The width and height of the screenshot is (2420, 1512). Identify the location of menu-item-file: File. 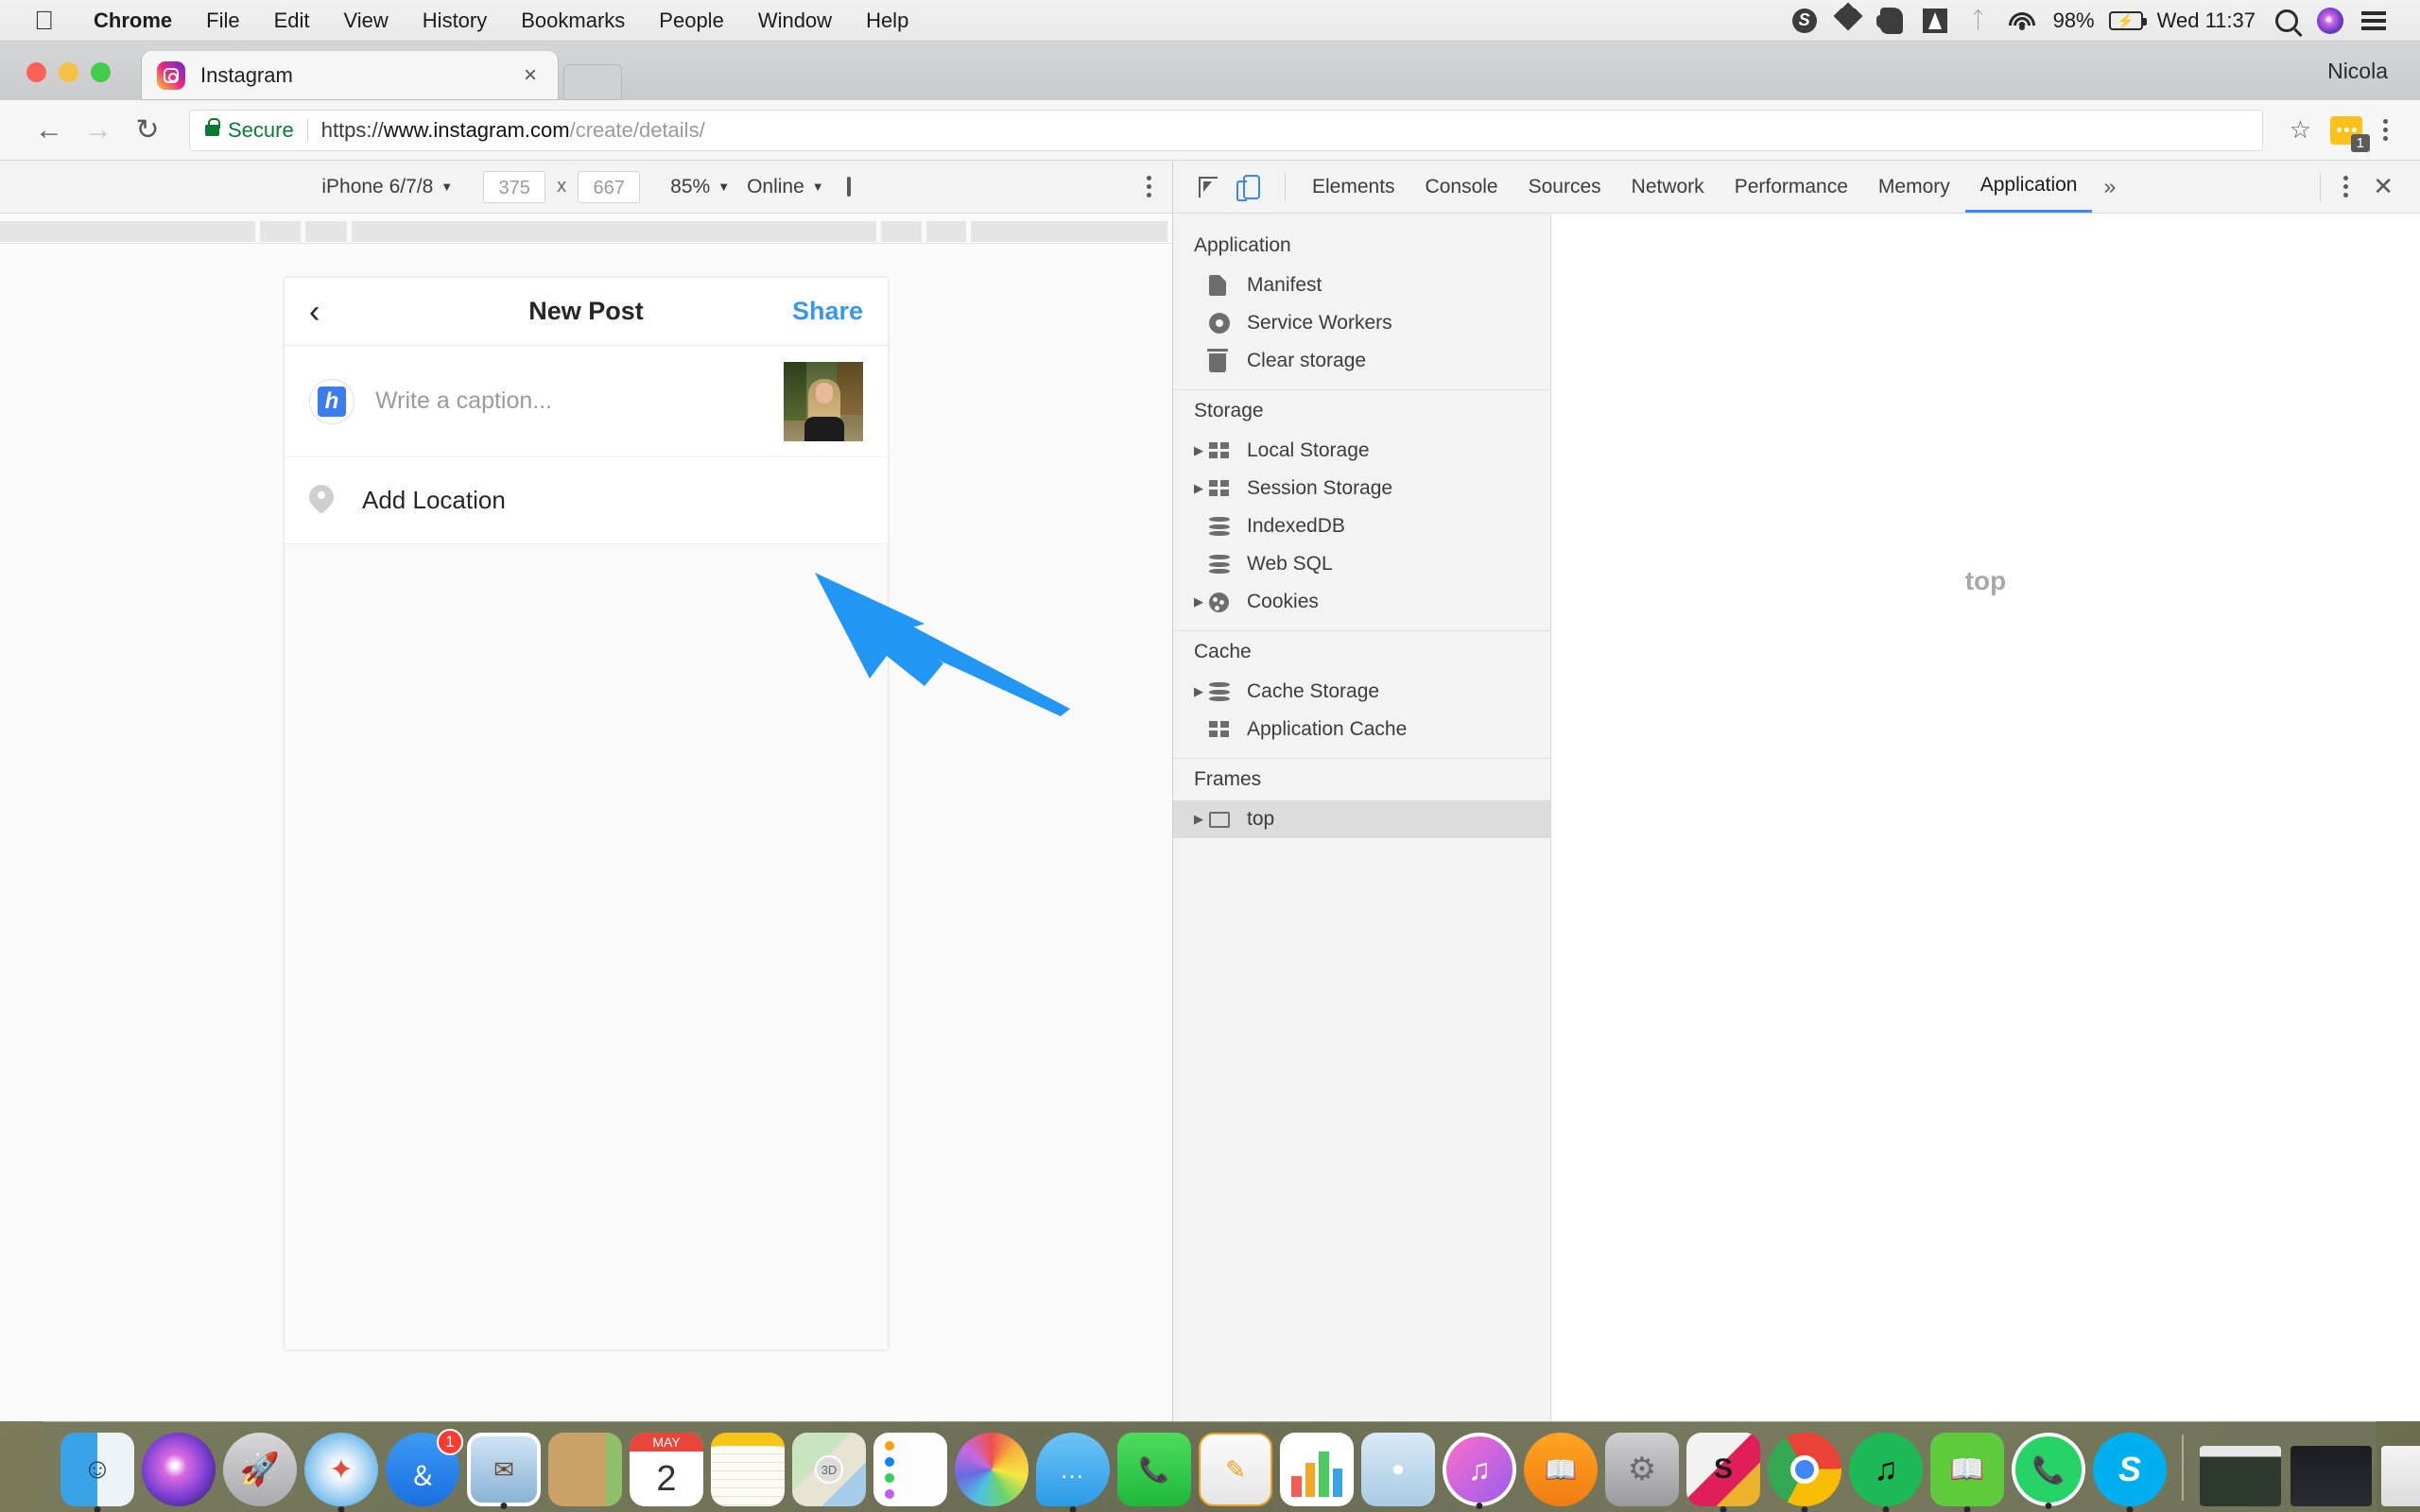
(222, 21).